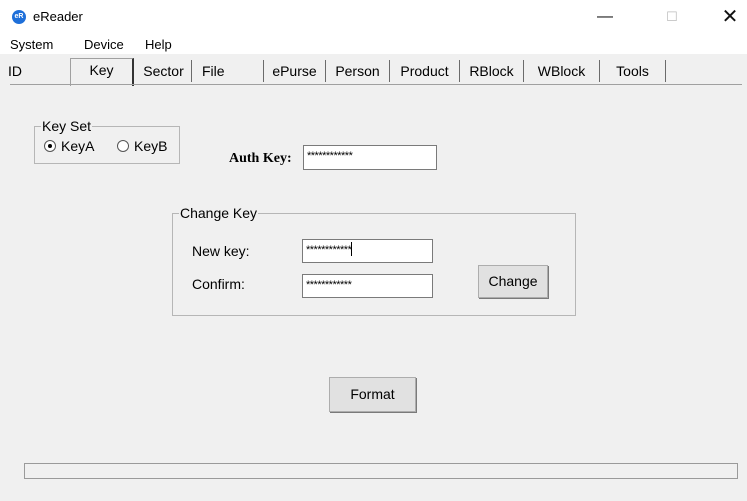 The width and height of the screenshot is (747, 501). What do you see at coordinates (260, 158) in the screenshot?
I see `auth-key-label: Auth Key:` at bounding box center [260, 158].